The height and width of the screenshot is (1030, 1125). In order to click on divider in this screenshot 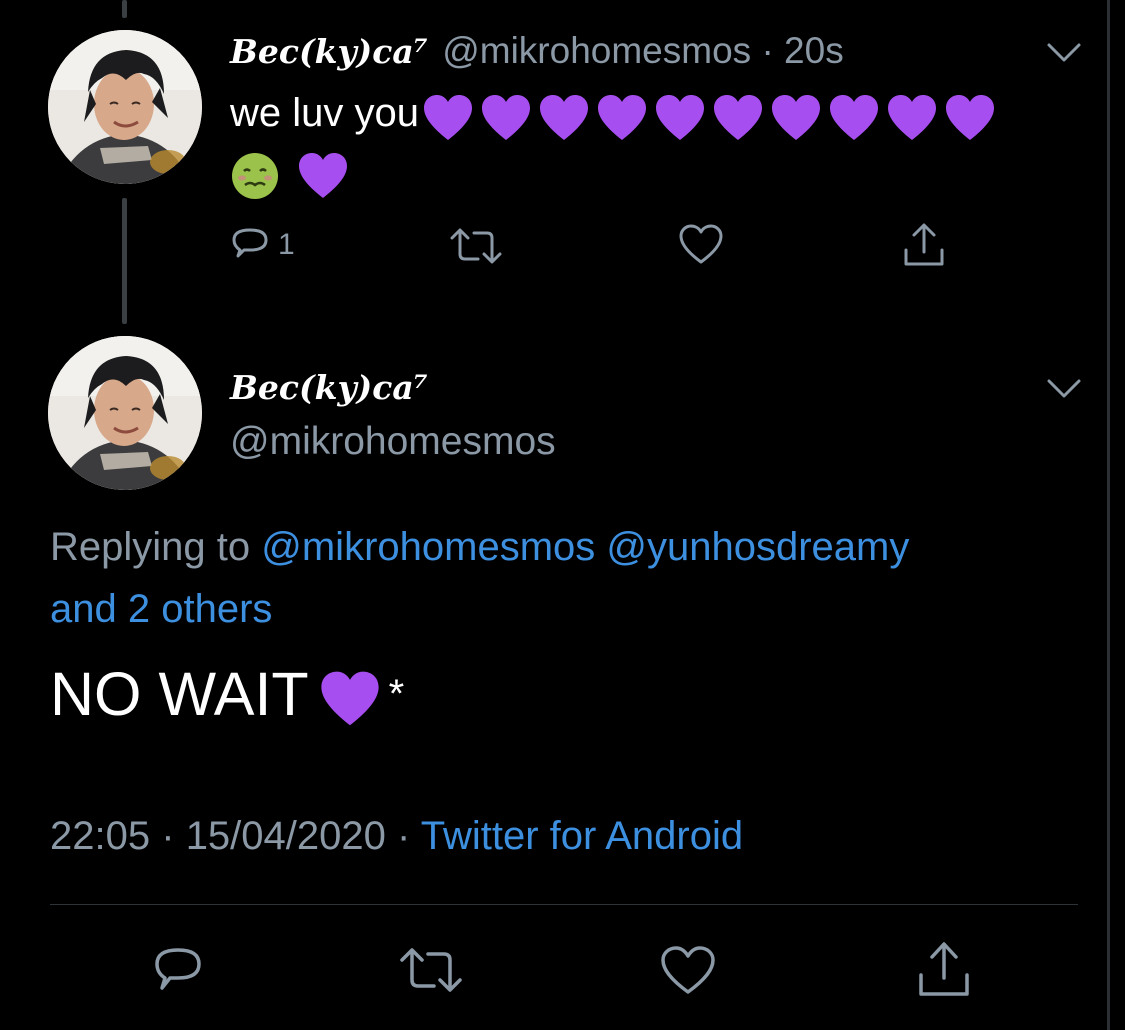, I will do `click(564, 904)`.